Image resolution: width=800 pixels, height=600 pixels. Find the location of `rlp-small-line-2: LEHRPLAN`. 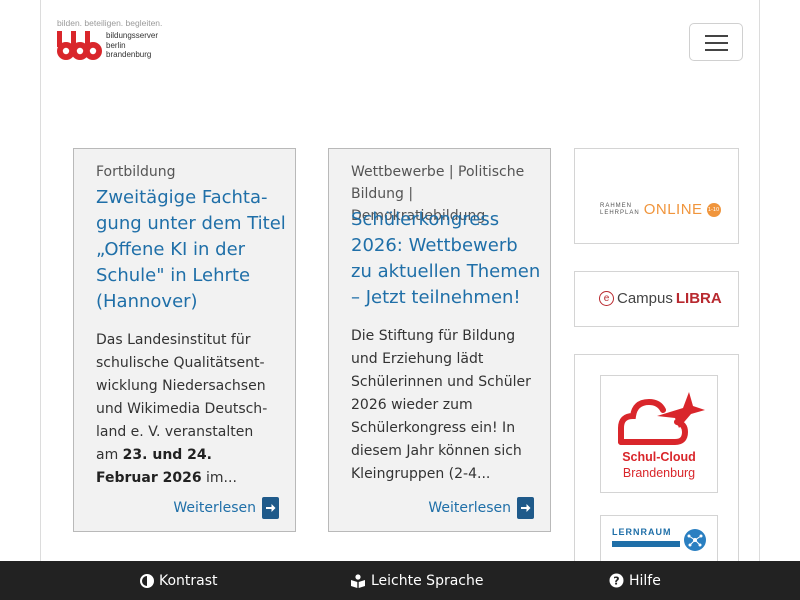

rlp-small-line-2: LEHRPLAN is located at coordinates (620, 212).